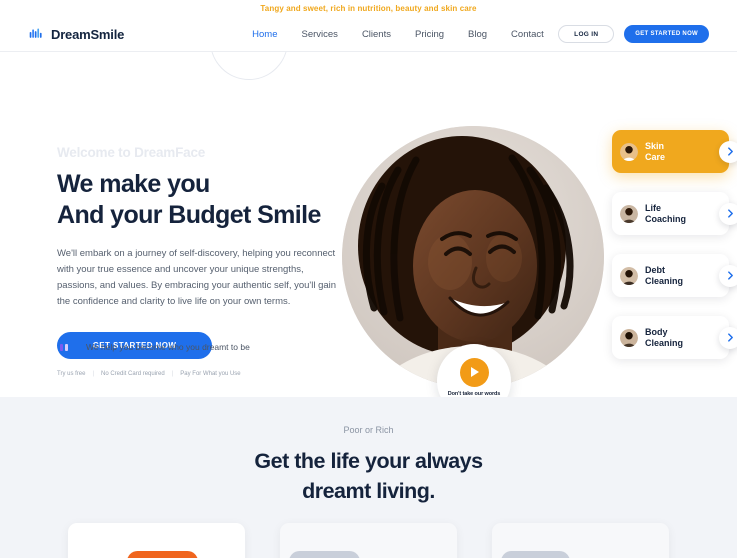 Image resolution: width=737 pixels, height=558 pixels. What do you see at coordinates (249, 66) in the screenshot?
I see `decorative-ring` at bounding box center [249, 66].